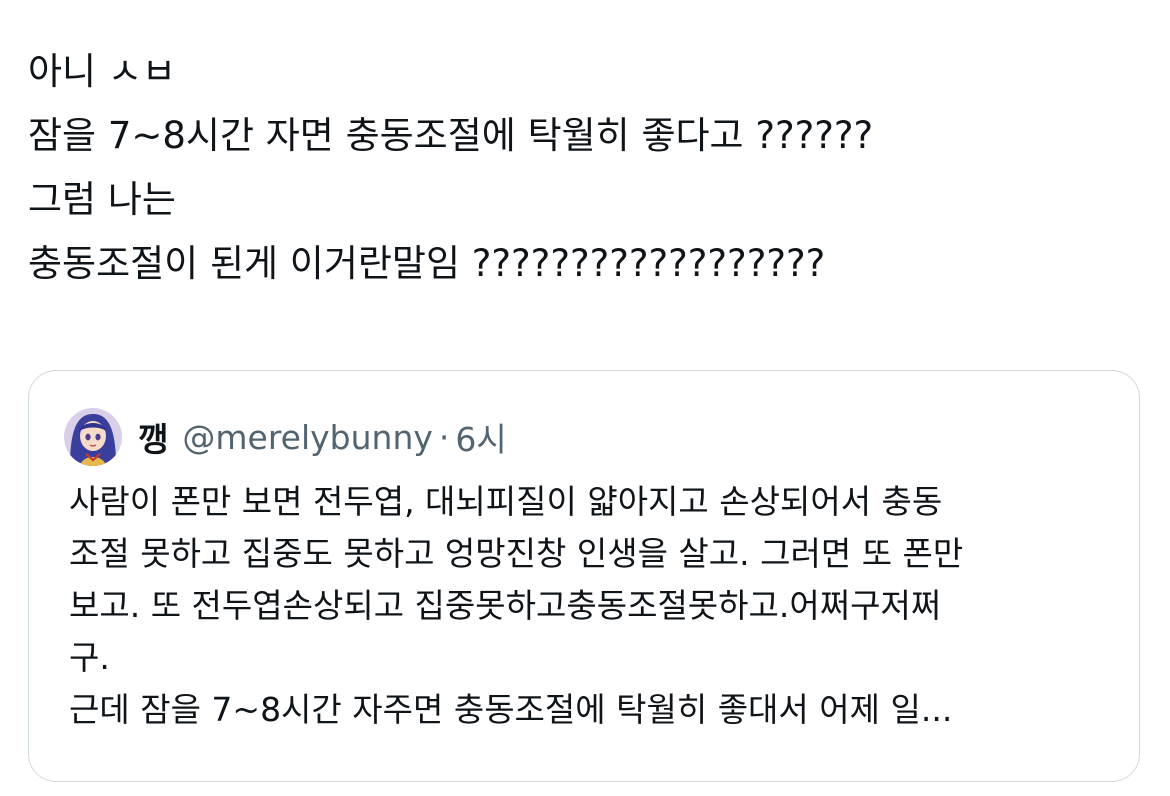  Describe the element at coordinates (427, 263) in the screenshot. I see `tweet-text-line: 충동조절이 된게 이거란말임 ??????????????????` at that location.